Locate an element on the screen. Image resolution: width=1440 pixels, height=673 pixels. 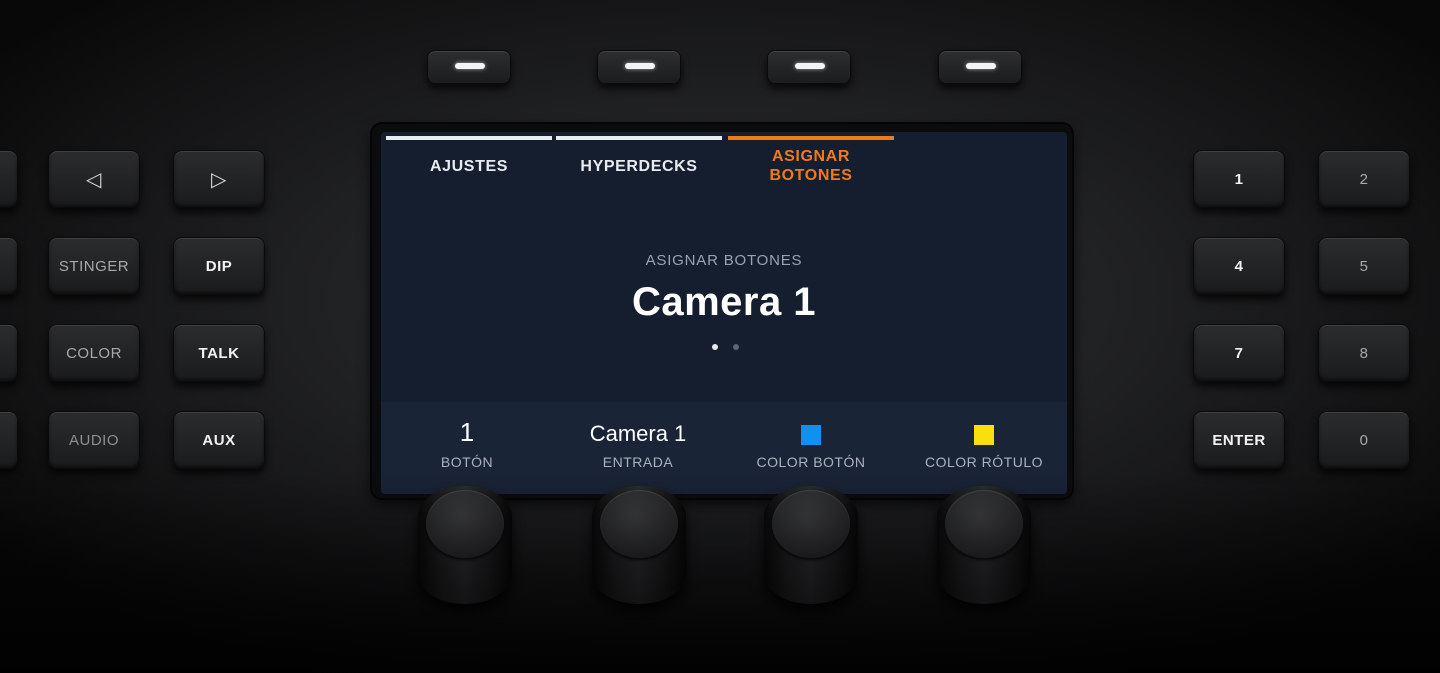
tab-label: AJUSTES is located at coordinates (469, 166).